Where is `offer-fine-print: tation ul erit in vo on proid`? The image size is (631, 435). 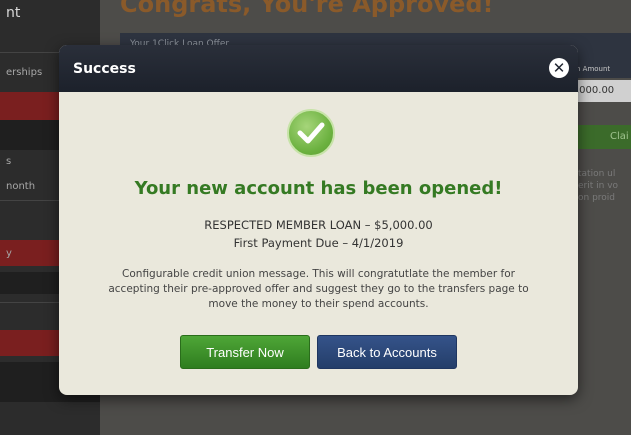 offer-fine-print: tation ul erit in vo on proid is located at coordinates (604, 186).